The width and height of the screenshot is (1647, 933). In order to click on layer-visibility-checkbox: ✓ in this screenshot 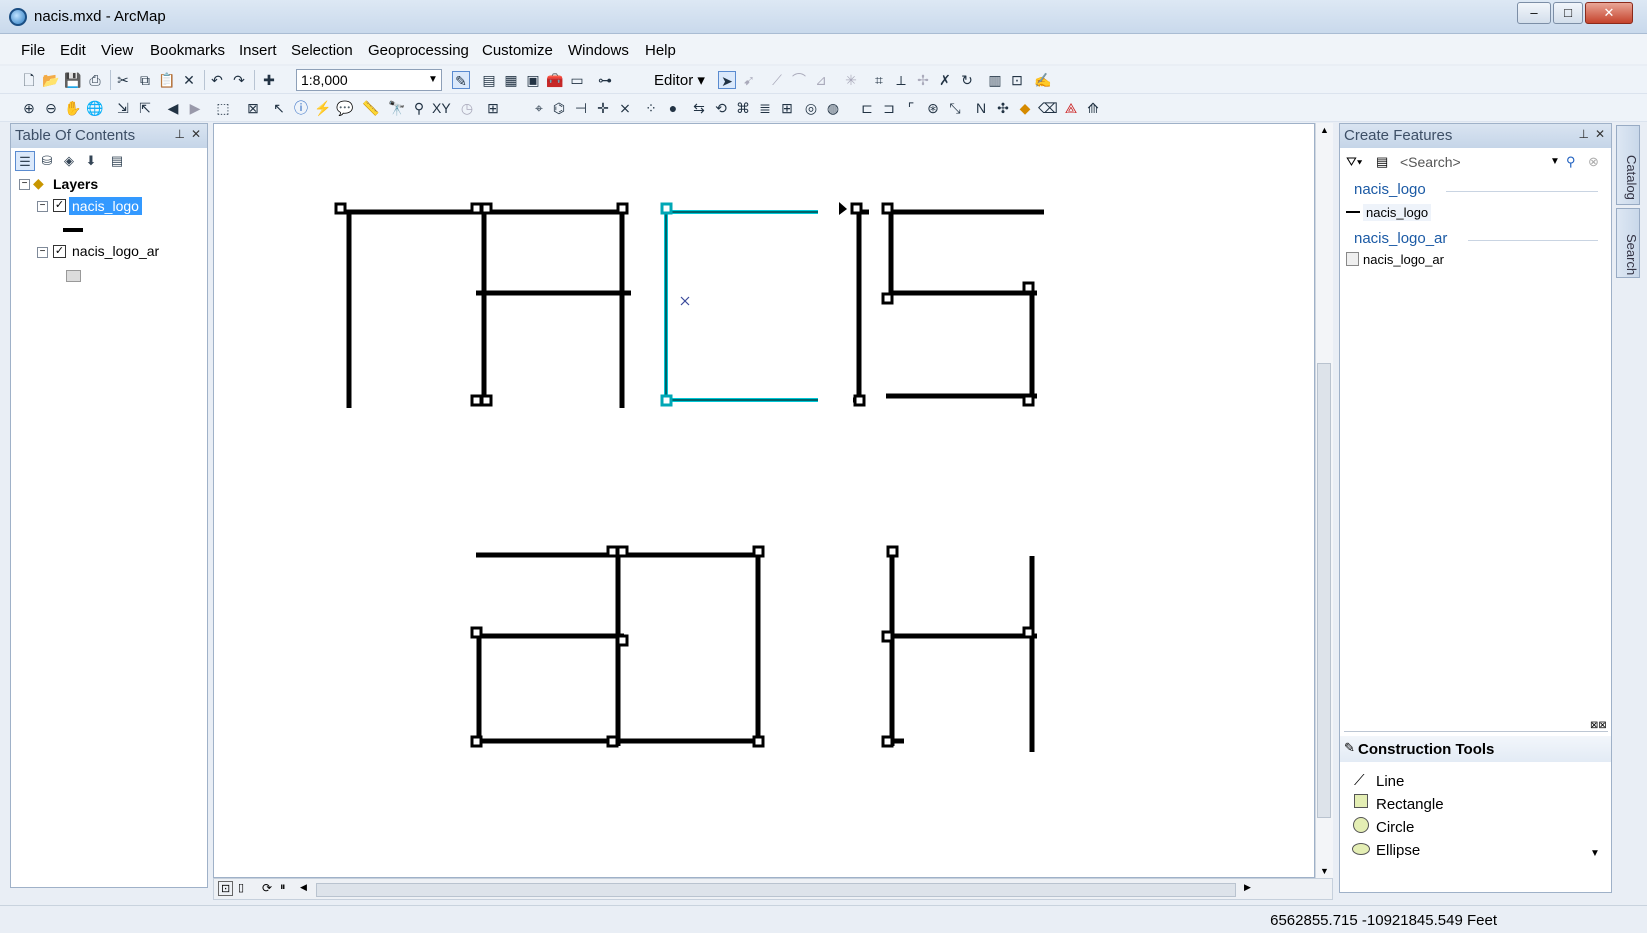, I will do `click(59, 205)`.